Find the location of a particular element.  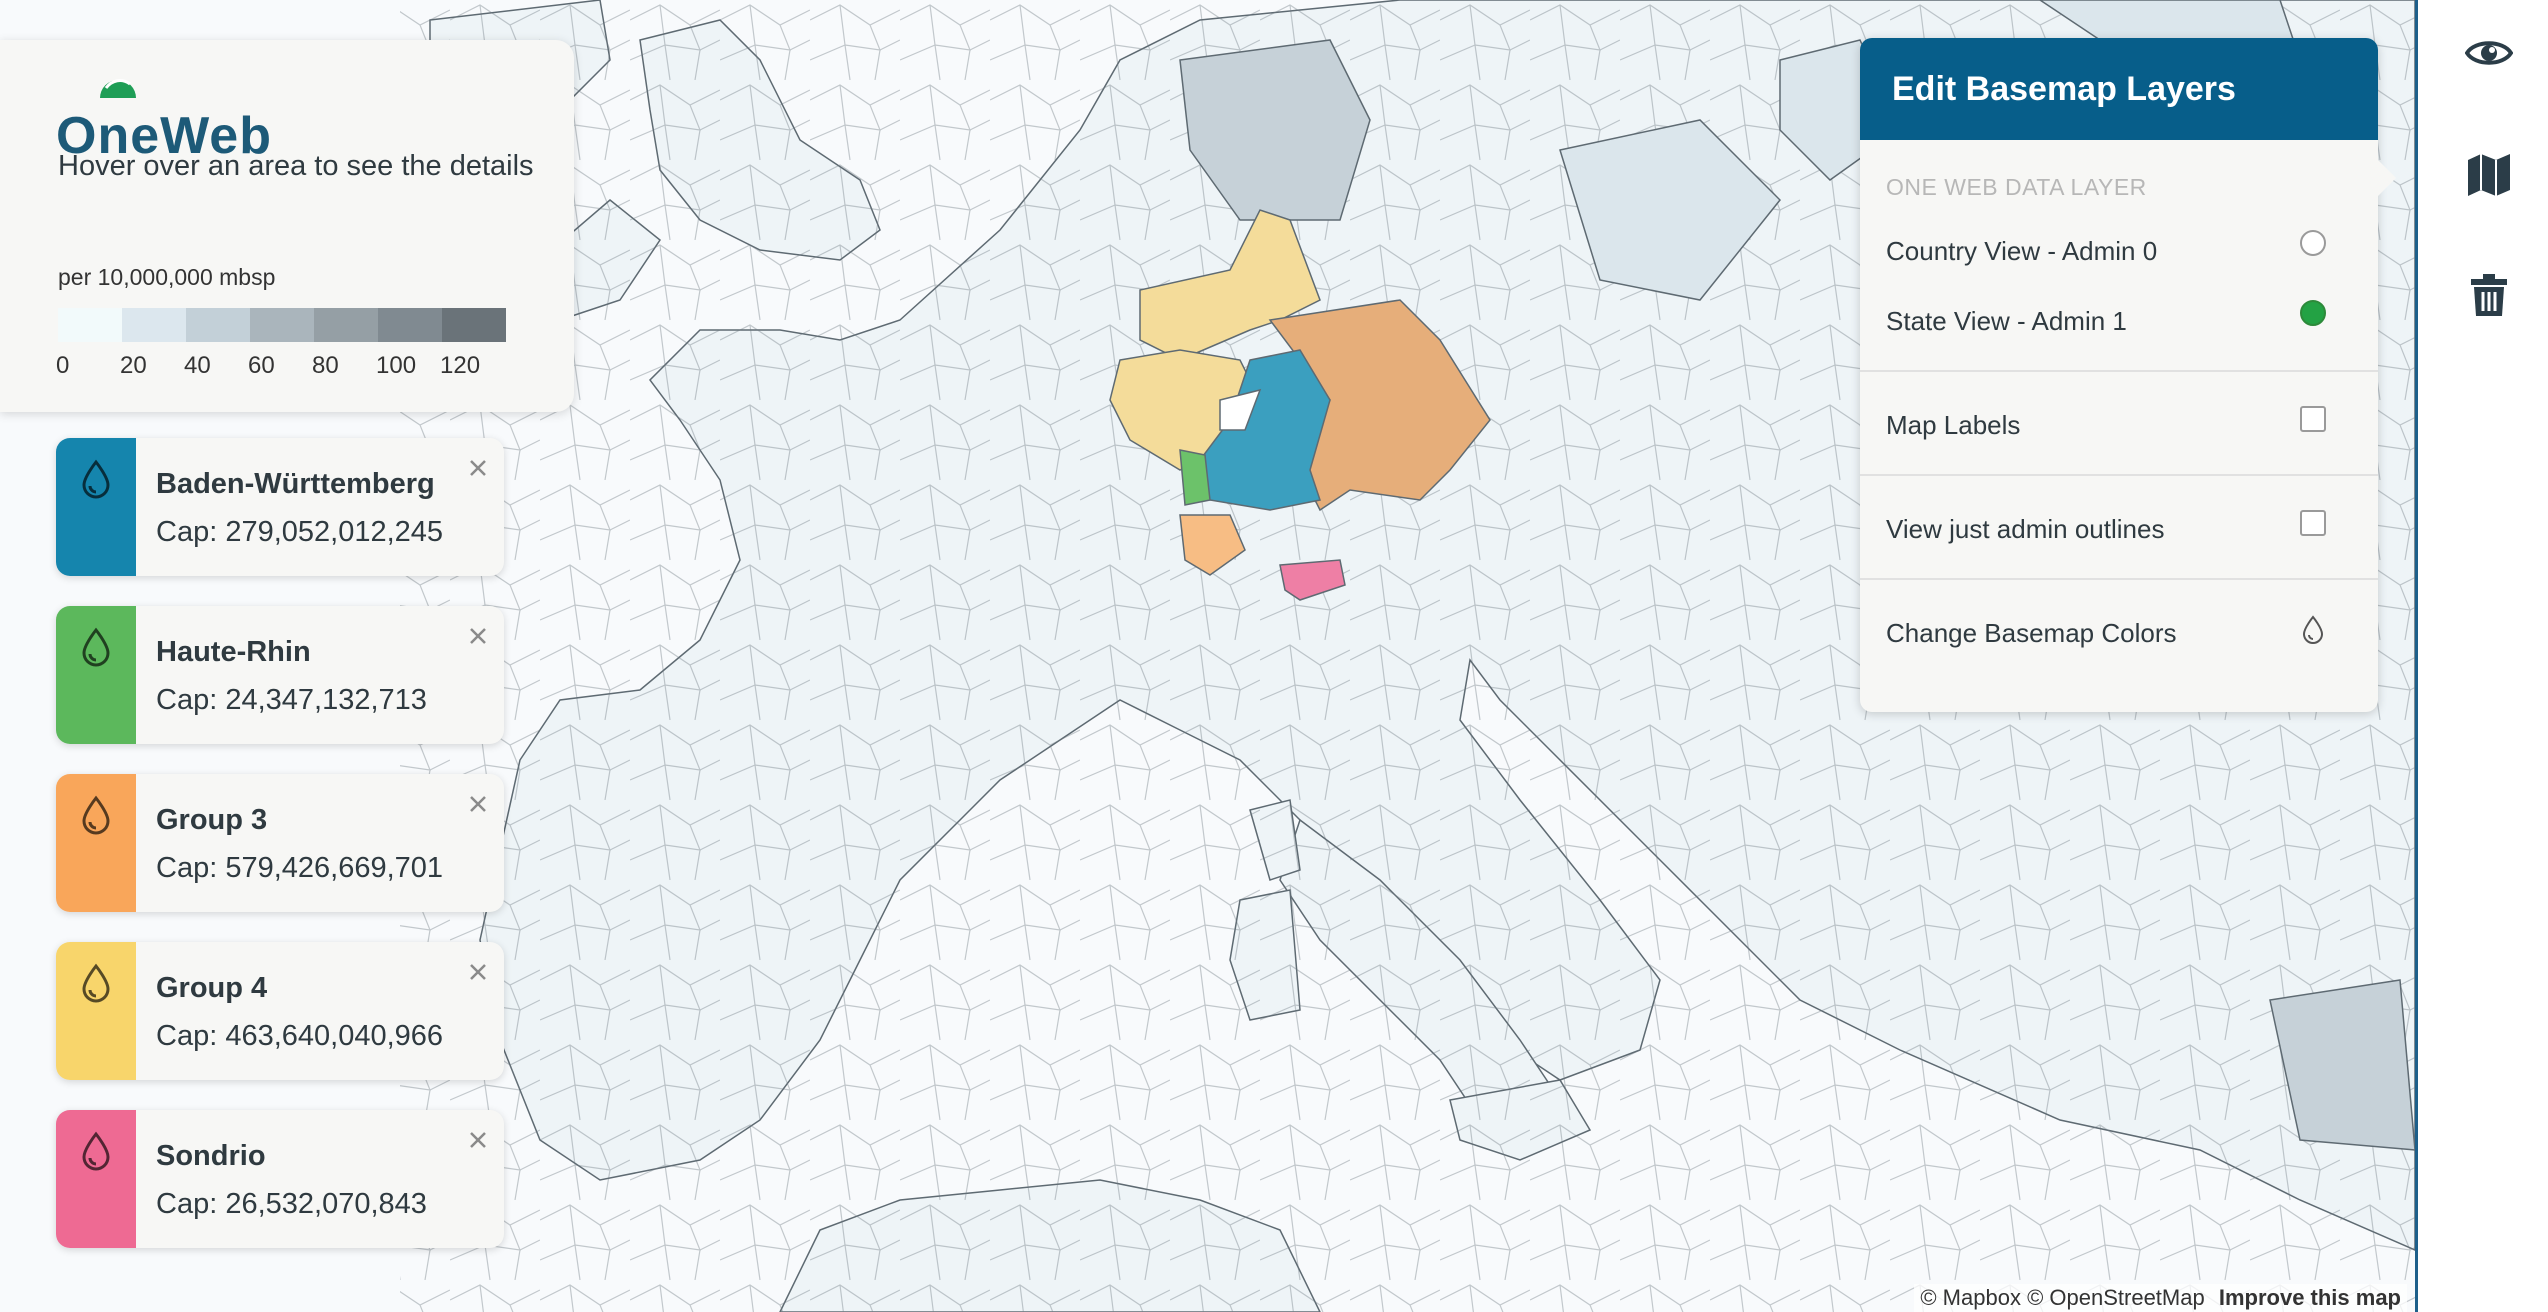

legend-tick-label: 80 is located at coordinates (325, 365).